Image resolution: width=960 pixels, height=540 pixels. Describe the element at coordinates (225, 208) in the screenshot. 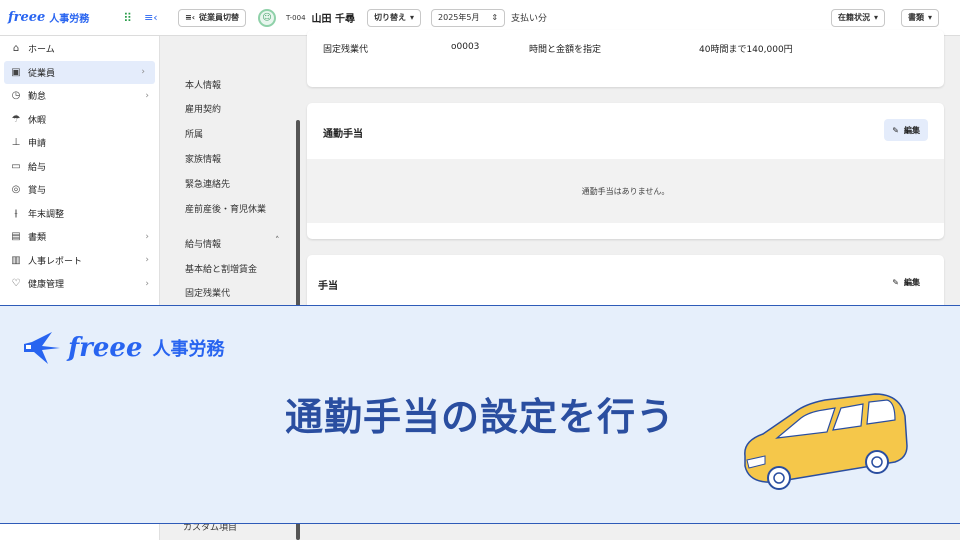

I see `subnav-item-maternity: 産前産後・育児休業` at that location.